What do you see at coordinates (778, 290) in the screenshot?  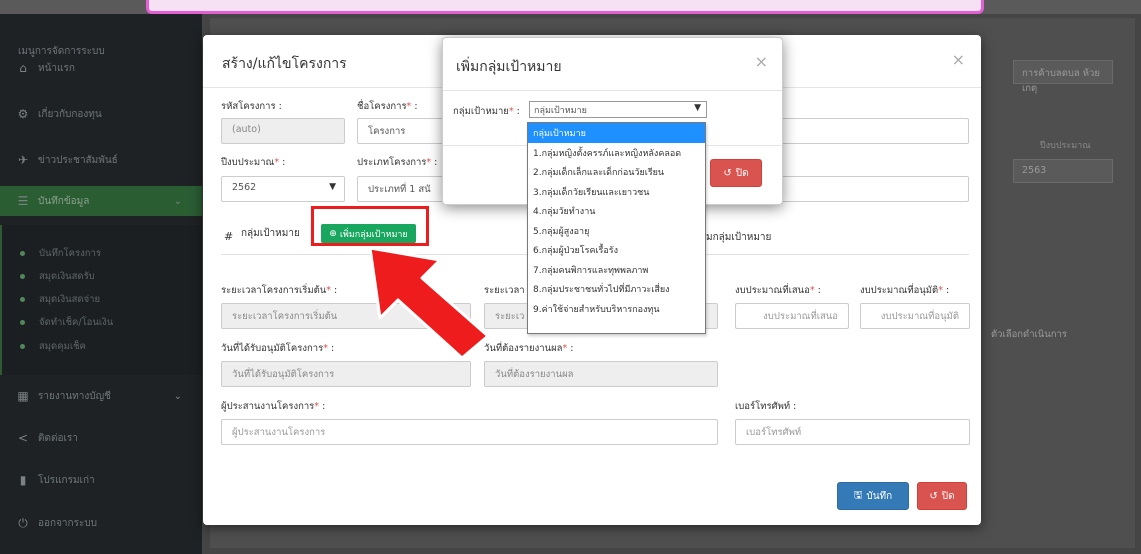 I see `proposed-budget-label: งบประมาณที่เสนอ* :` at bounding box center [778, 290].